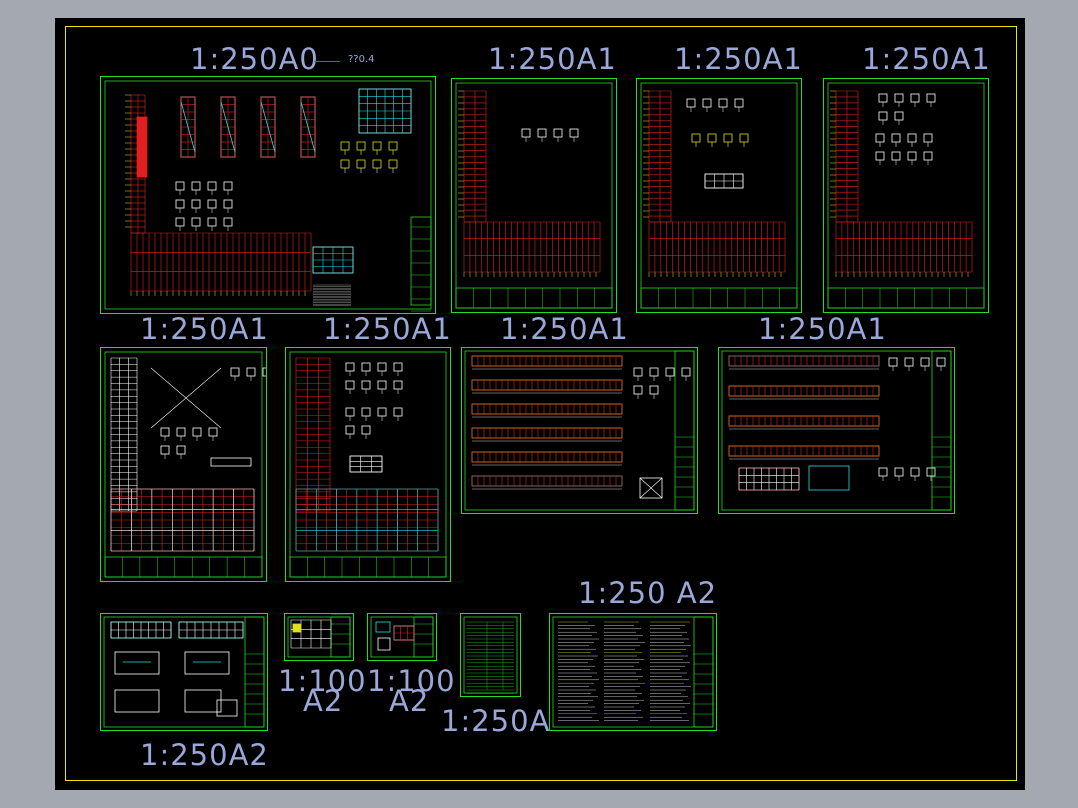 This screenshot has width=1078, height=808. I want to click on scale-label-a0: 1:250A0, so click(254, 59).